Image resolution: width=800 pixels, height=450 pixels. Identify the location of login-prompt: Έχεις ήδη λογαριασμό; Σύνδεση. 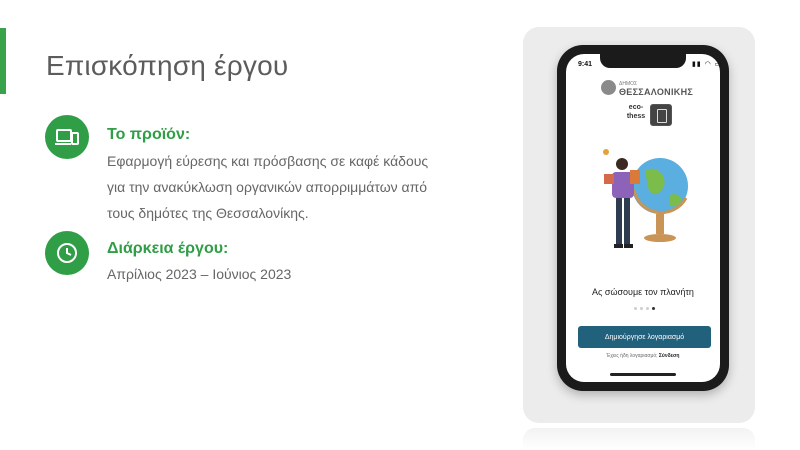
(643, 356).